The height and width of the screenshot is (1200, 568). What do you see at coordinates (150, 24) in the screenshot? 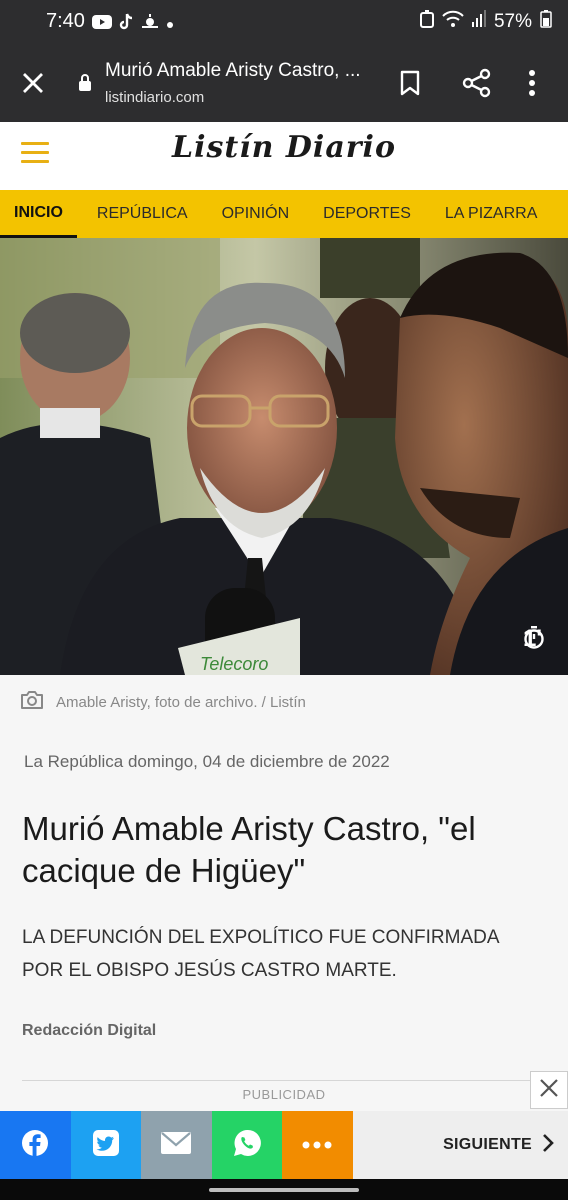
I see `weather-icon` at bounding box center [150, 24].